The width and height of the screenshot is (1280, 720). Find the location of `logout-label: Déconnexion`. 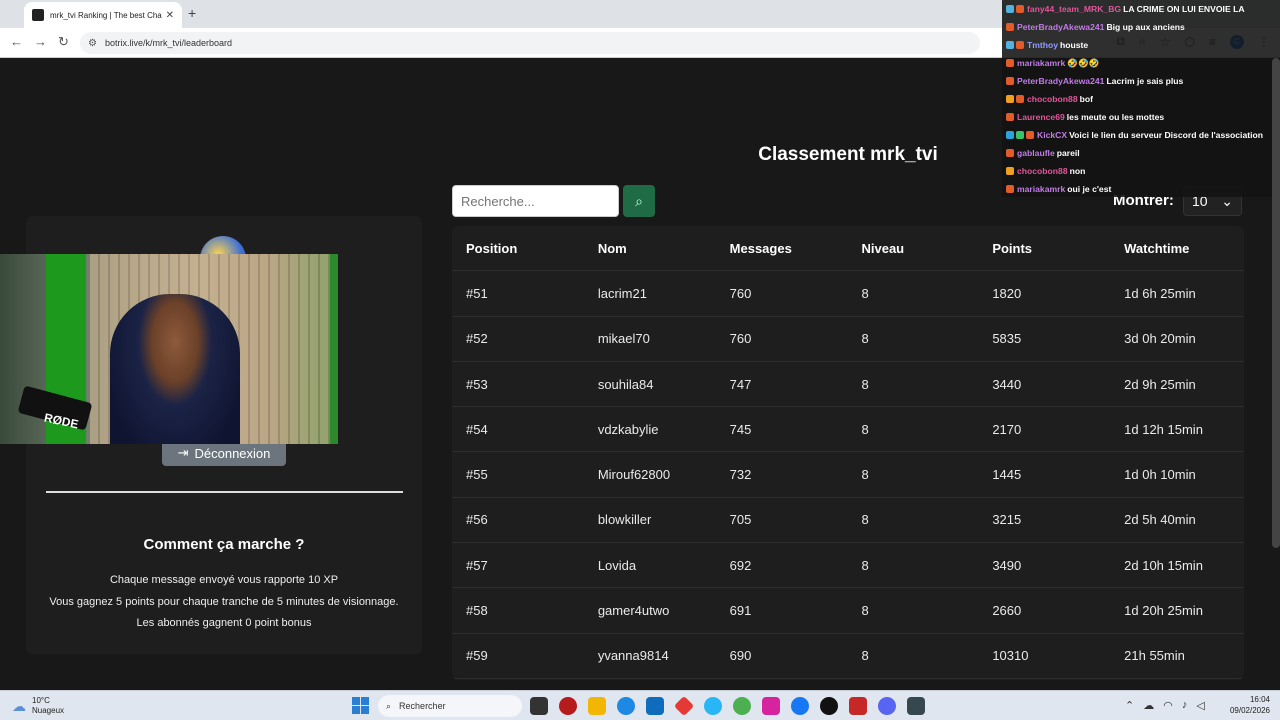

logout-label: Déconnexion is located at coordinates (232, 453).